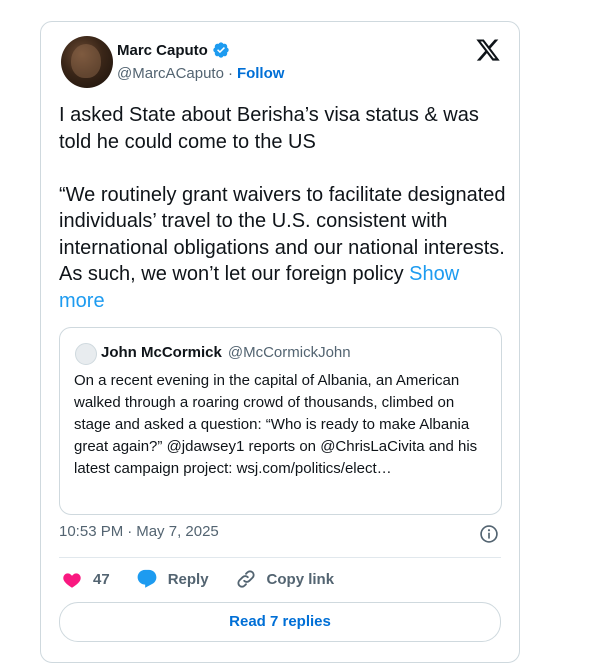 The image size is (608, 663). Describe the element at coordinates (85, 579) in the screenshot. I see `like-button: 47` at that location.